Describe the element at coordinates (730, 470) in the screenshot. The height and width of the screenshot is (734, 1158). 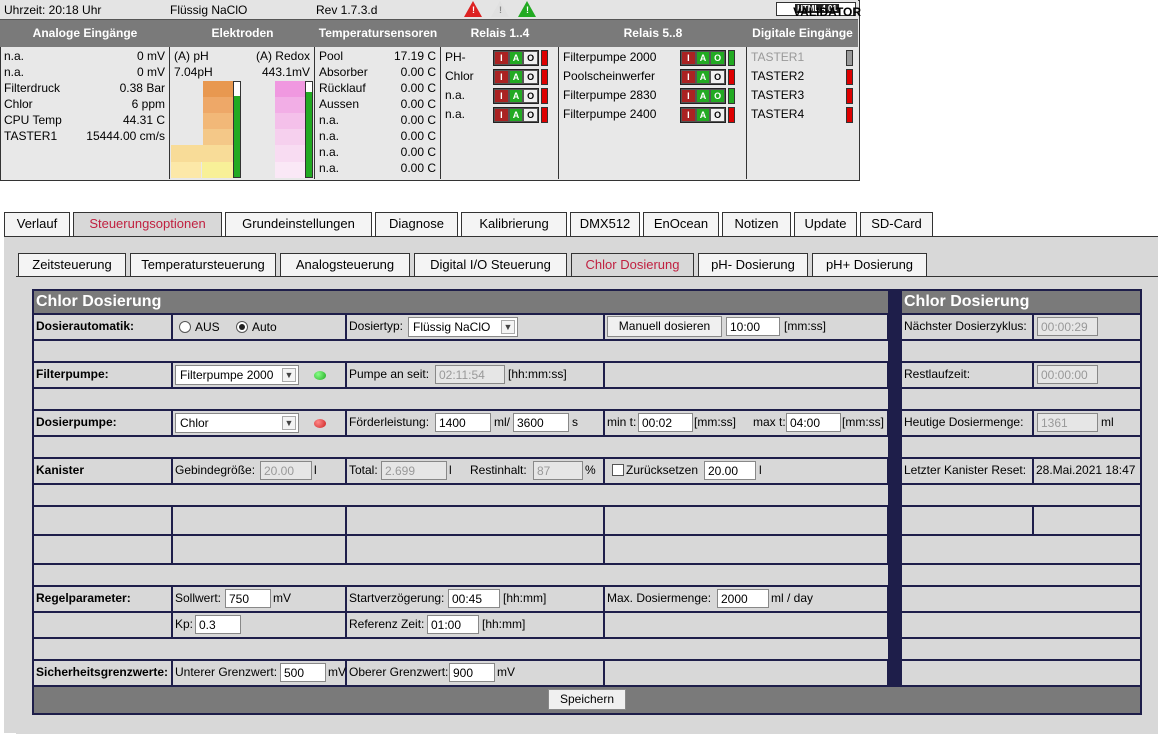
I see `zuruecksetzen-input` at that location.